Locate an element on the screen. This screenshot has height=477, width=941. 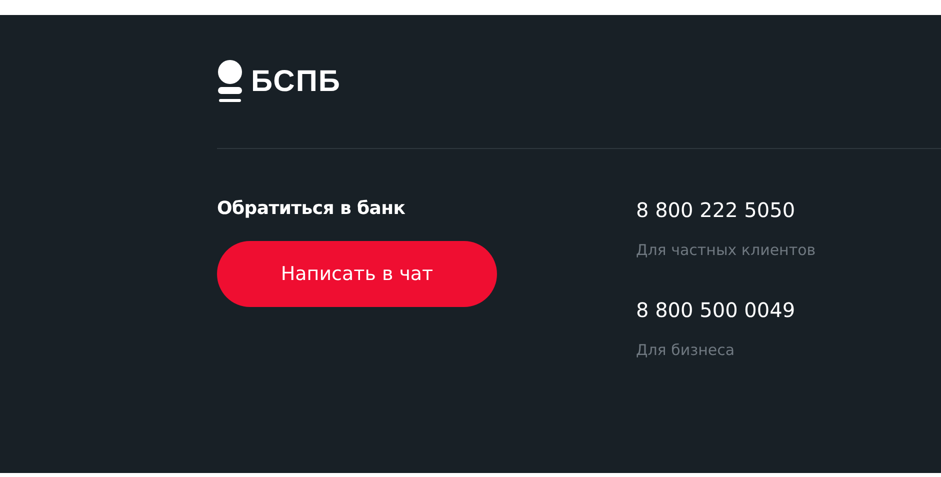
logo-icon is located at coordinates (230, 82).